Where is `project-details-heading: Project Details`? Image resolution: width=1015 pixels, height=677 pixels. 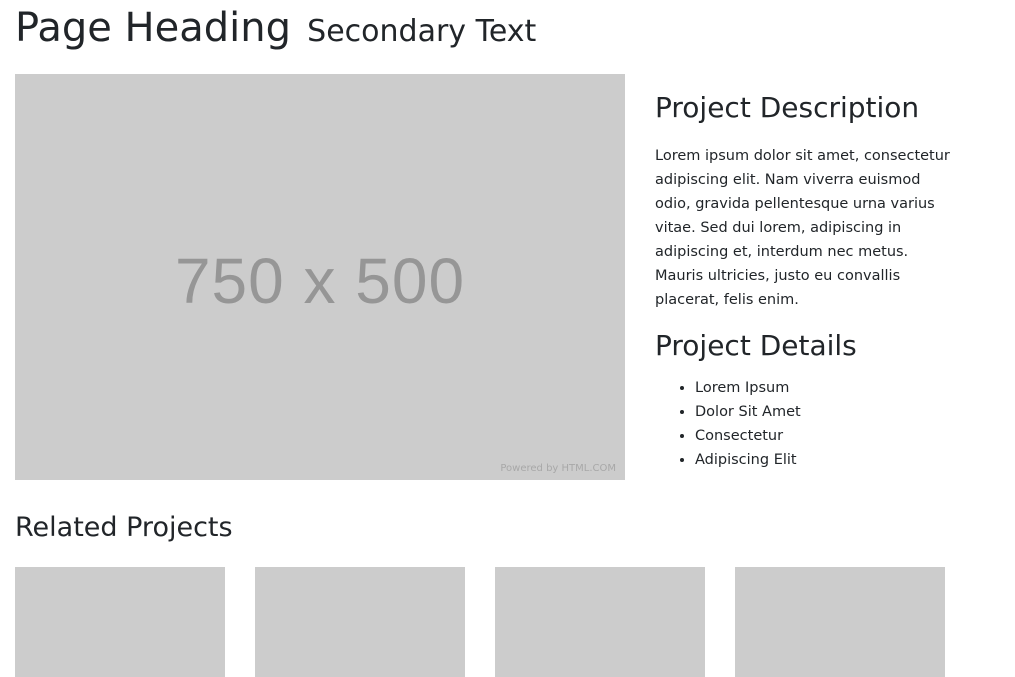 project-details-heading: Project Details is located at coordinates (756, 345).